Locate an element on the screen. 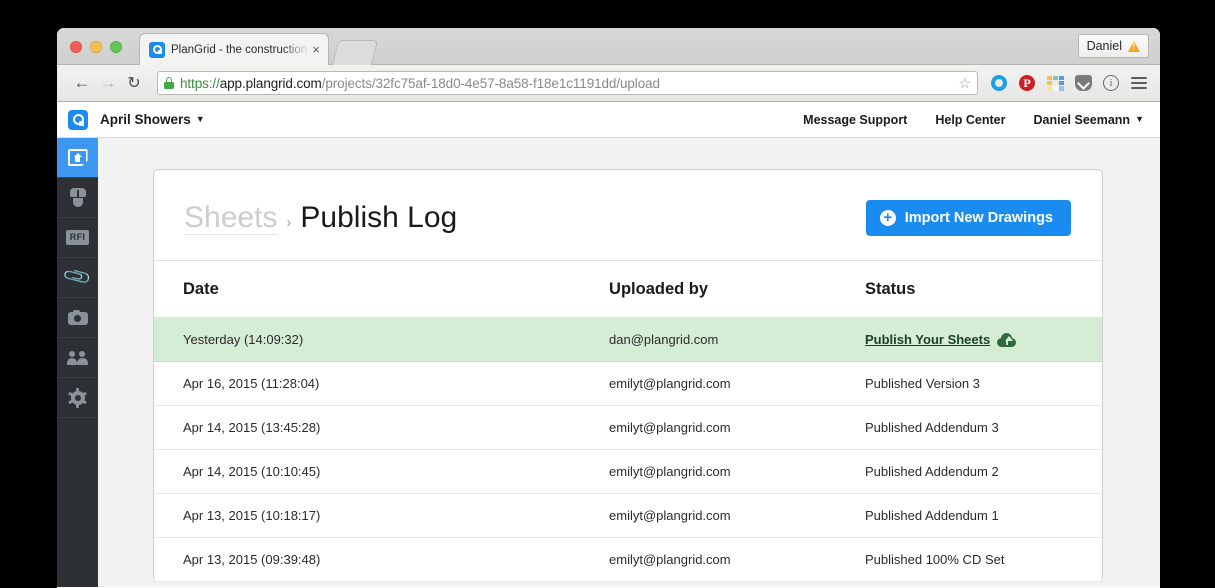 This screenshot has height=588, width=1215. project-selector: April Showers ▼ is located at coordinates (152, 119).